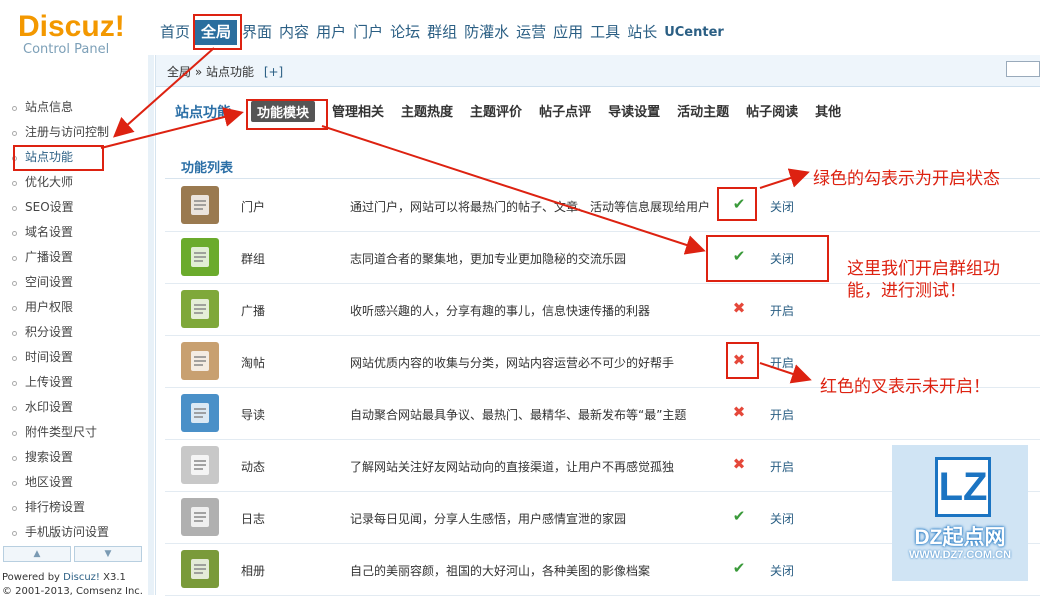 The width and height of the screenshot is (1040, 599). Describe the element at coordinates (54, 407) in the screenshot. I see `sidebar-item: 水印设置` at that location.